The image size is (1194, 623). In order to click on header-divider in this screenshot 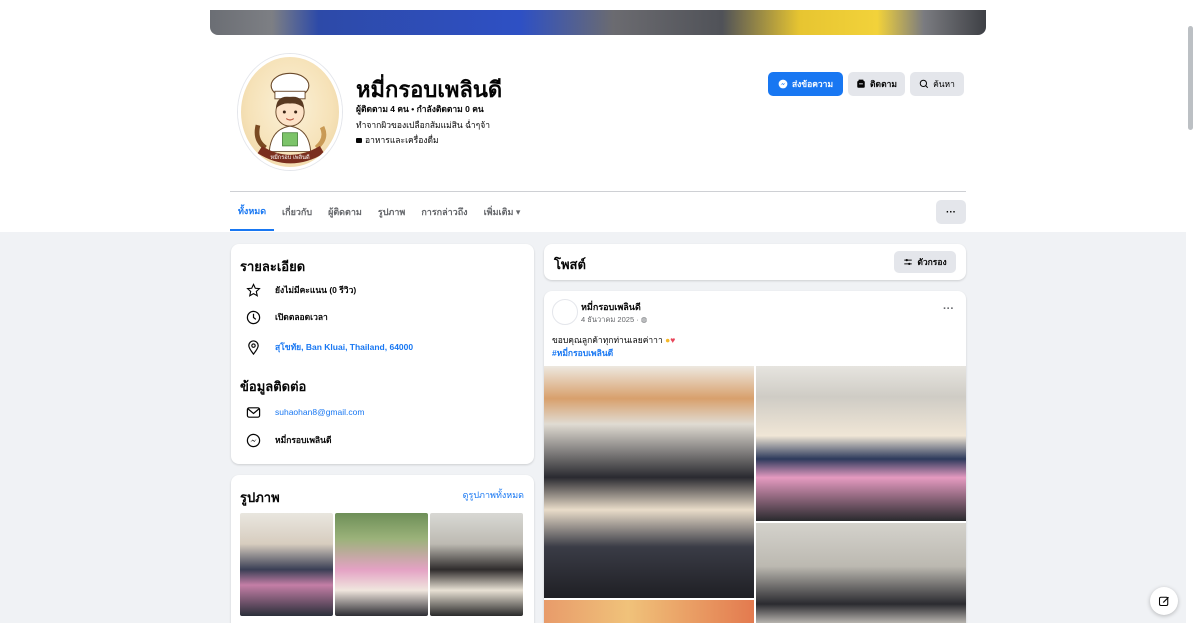, I will do `click(598, 191)`.